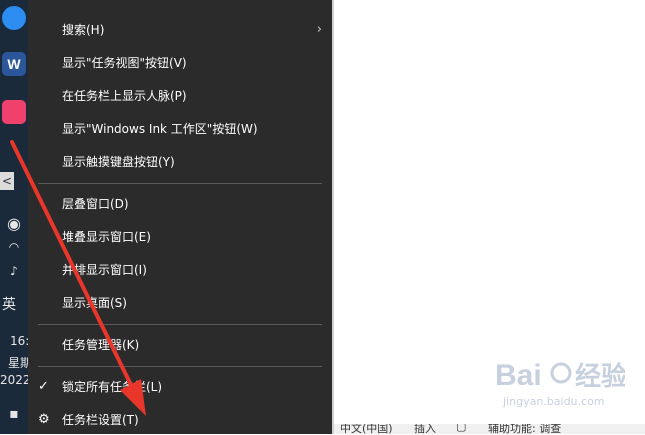  Describe the element at coordinates (180, 303) in the screenshot. I see `menu-item-show-desktop: 显示桌面(S)` at that location.